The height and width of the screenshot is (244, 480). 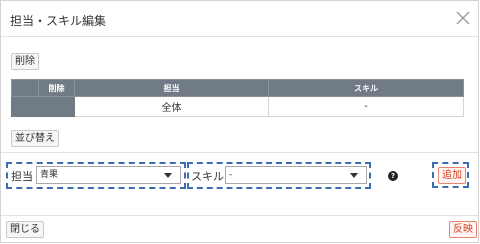 What do you see at coordinates (171, 106) in the screenshot?
I see `row-assignee-cell: 全体` at bounding box center [171, 106].